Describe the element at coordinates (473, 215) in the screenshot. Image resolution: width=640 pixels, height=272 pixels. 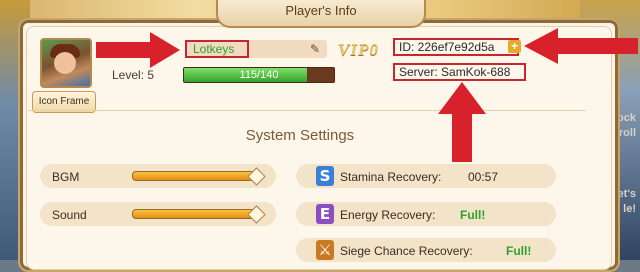
I see `energy-value: Full!` at that location.